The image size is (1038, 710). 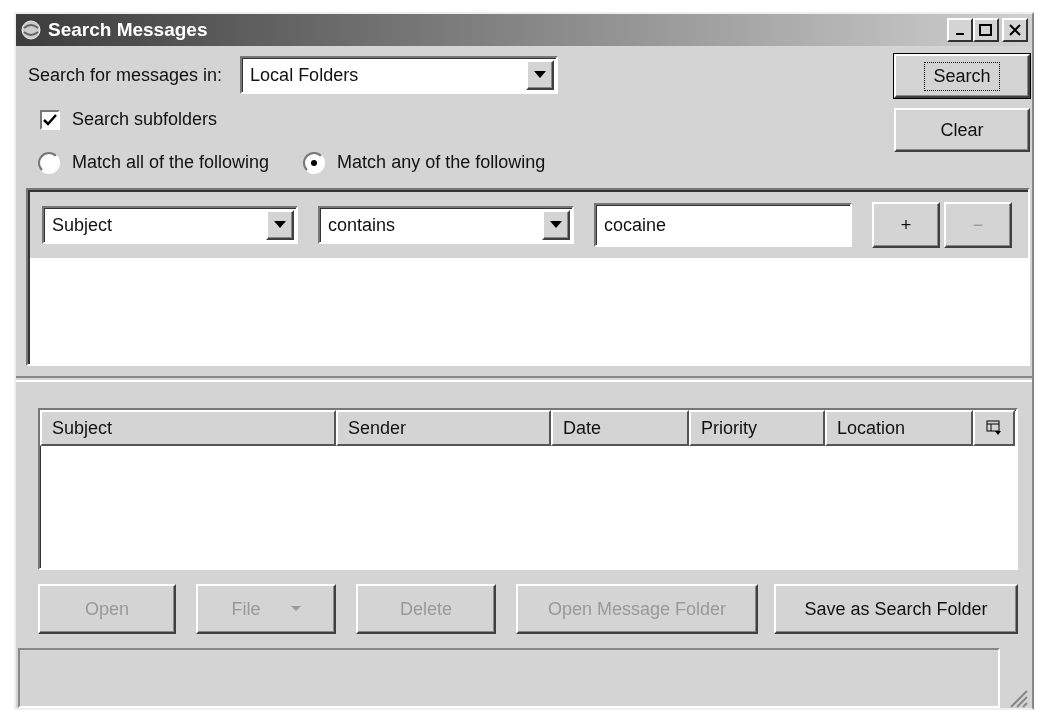 I want to click on action-button: Search, so click(x=962, y=76).